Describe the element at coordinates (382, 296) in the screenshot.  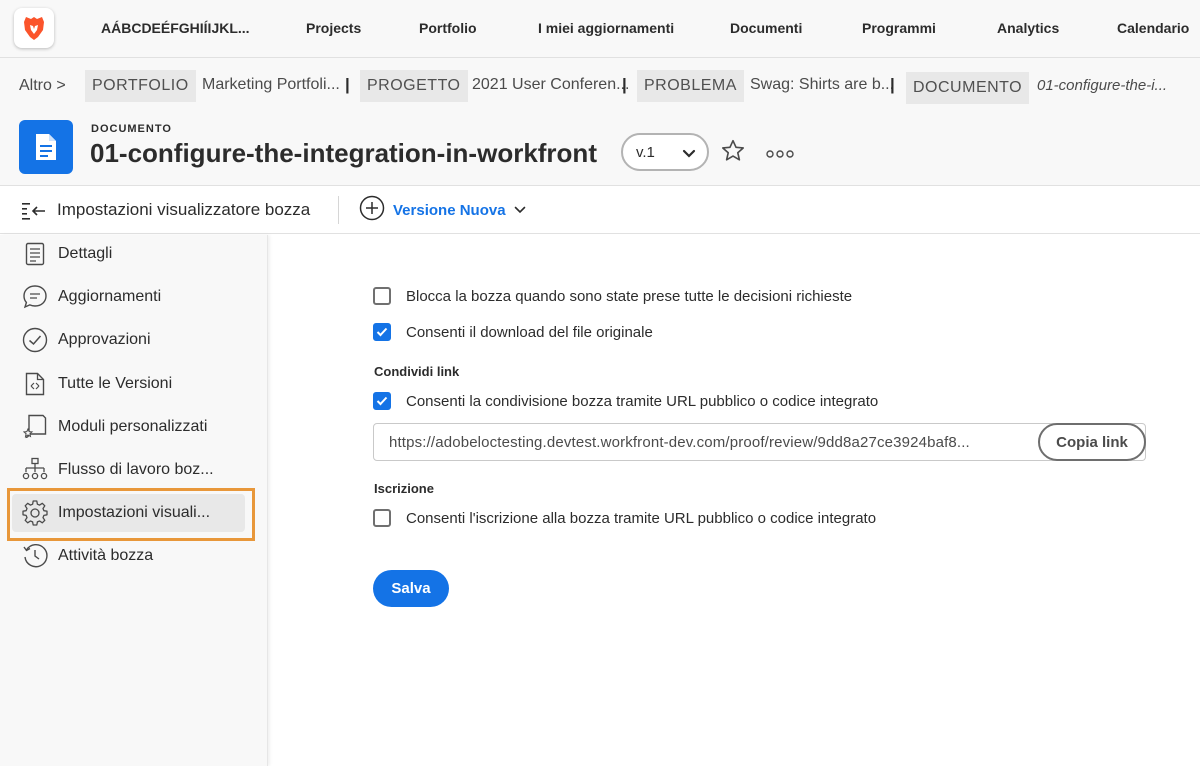
I see `lock-proof-checkbox` at that location.